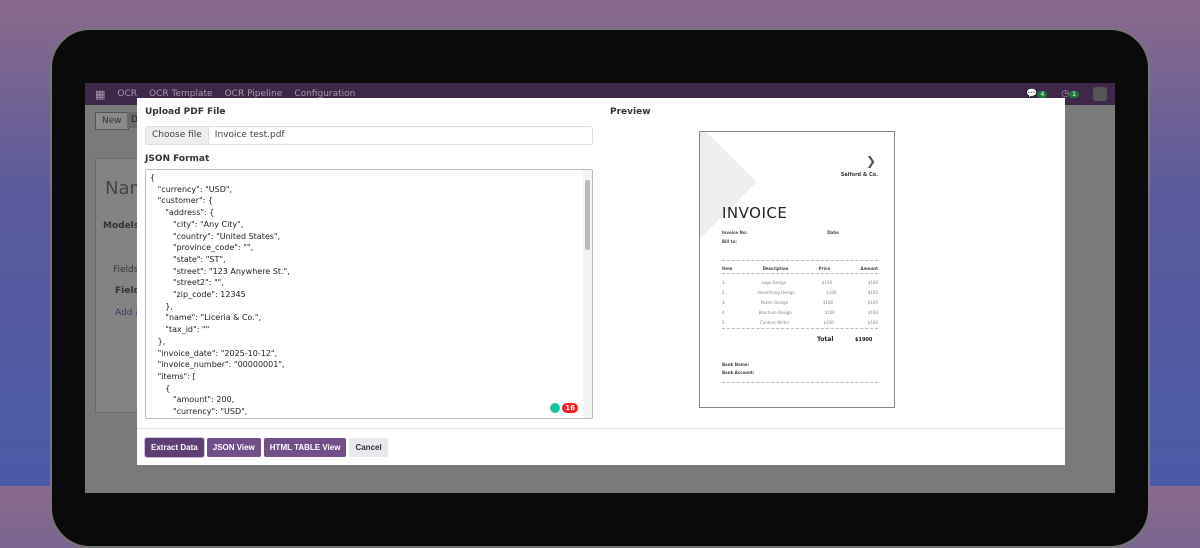 This screenshot has height=548, width=1200. I want to click on invoice-cell: Poster Design, so click(774, 302).